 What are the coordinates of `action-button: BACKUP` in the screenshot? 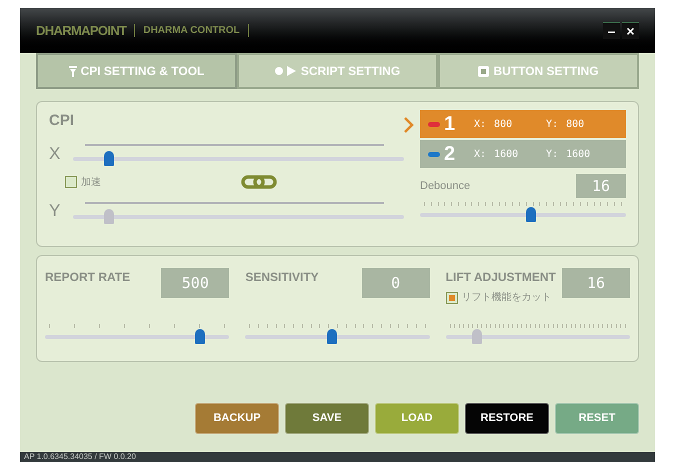 It's located at (237, 418).